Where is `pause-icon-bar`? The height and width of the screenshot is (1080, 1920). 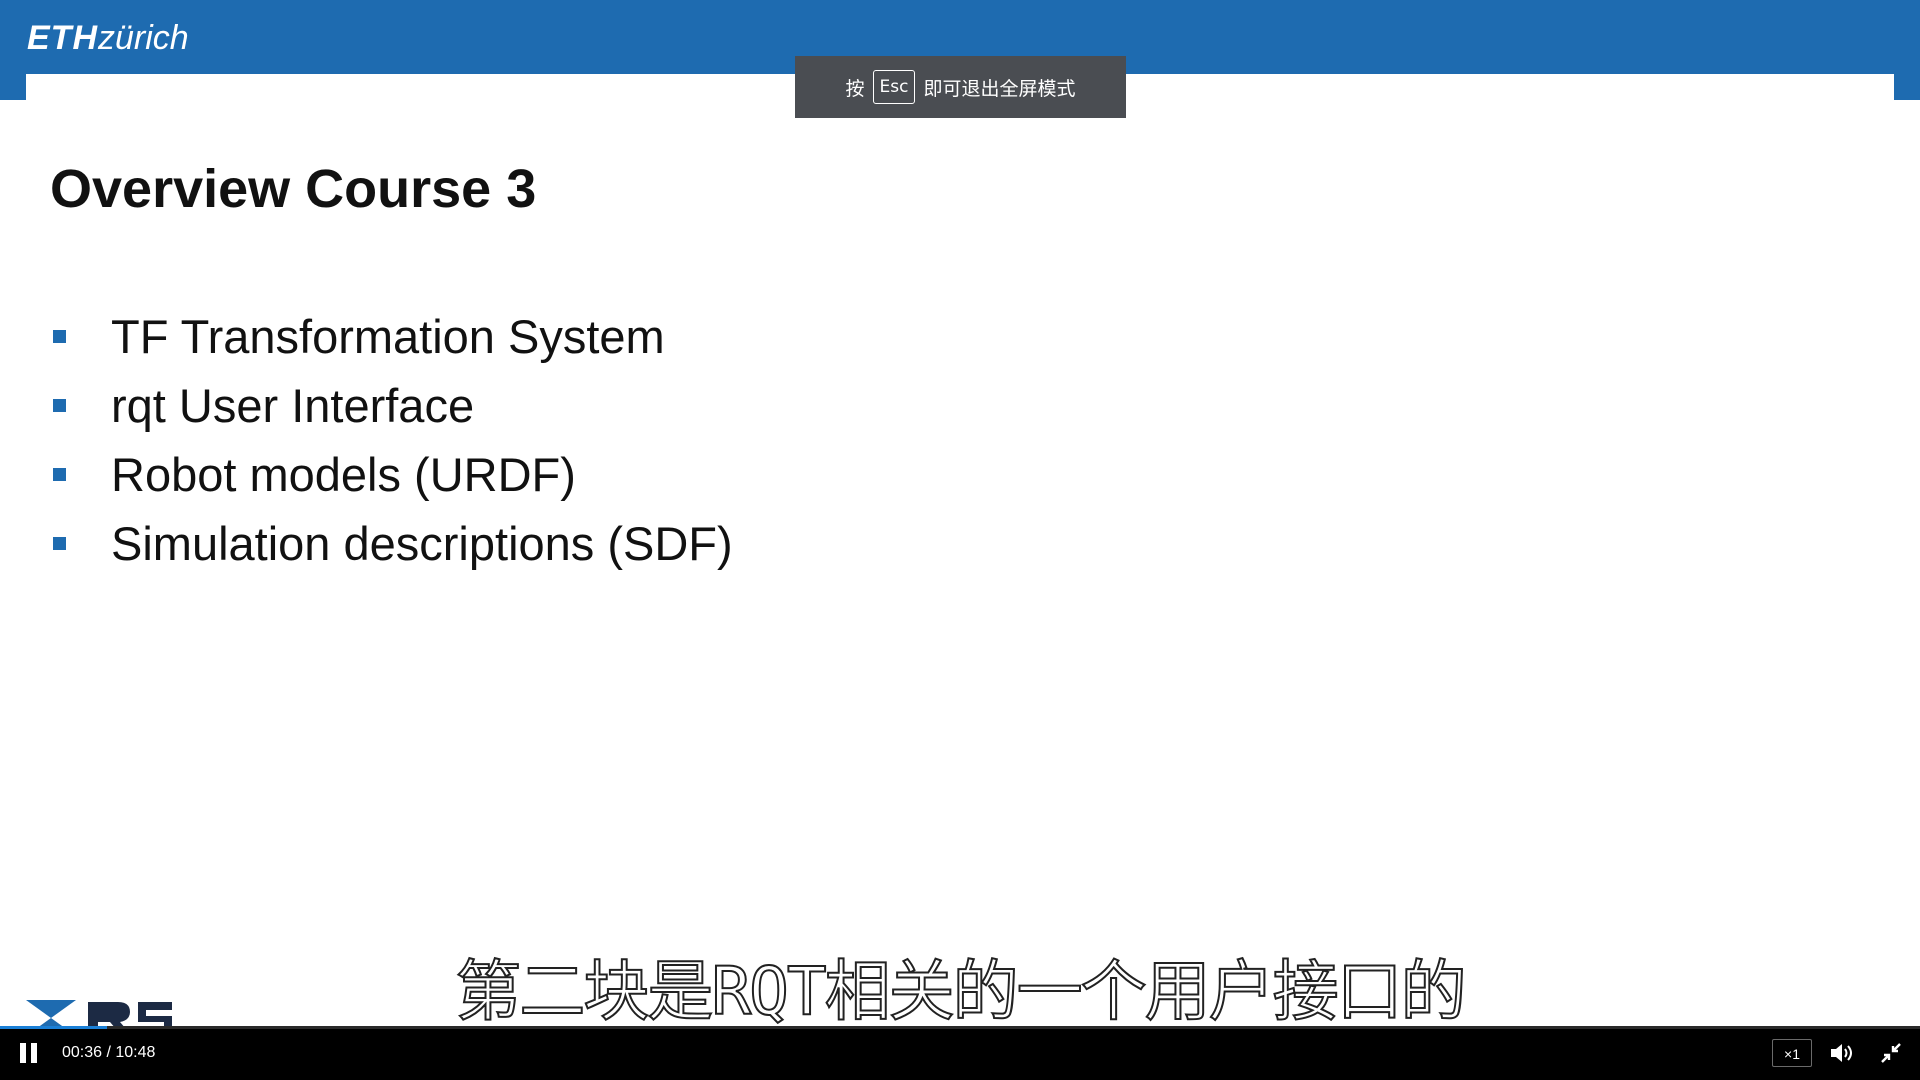 pause-icon-bar is located at coordinates (34, 1053).